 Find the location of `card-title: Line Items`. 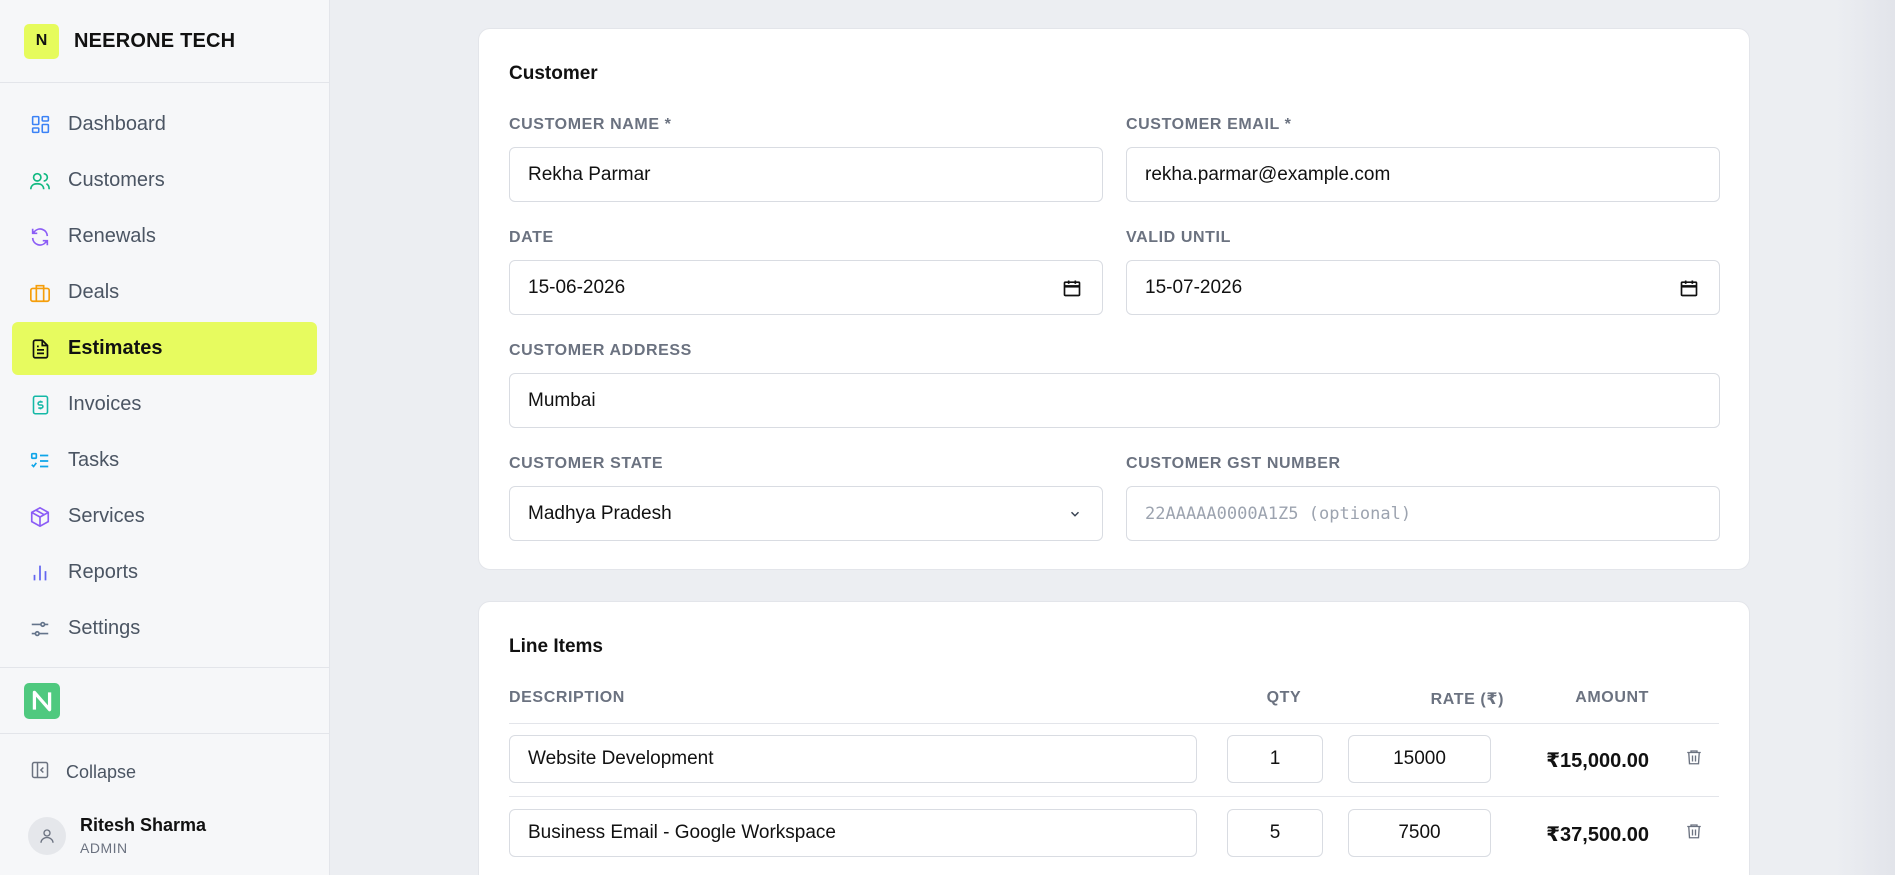

card-title: Line Items is located at coordinates (556, 646).